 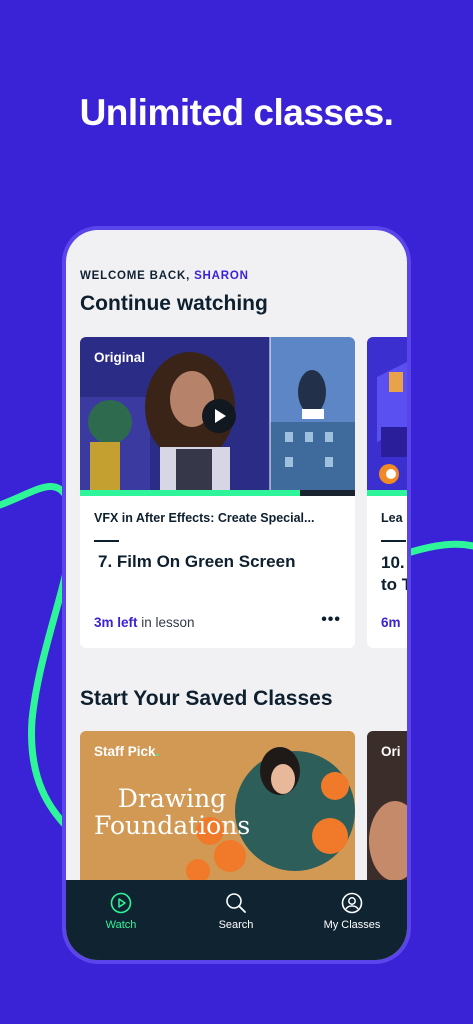 I want to click on time-left-value: 3m left, so click(x=116, y=622).